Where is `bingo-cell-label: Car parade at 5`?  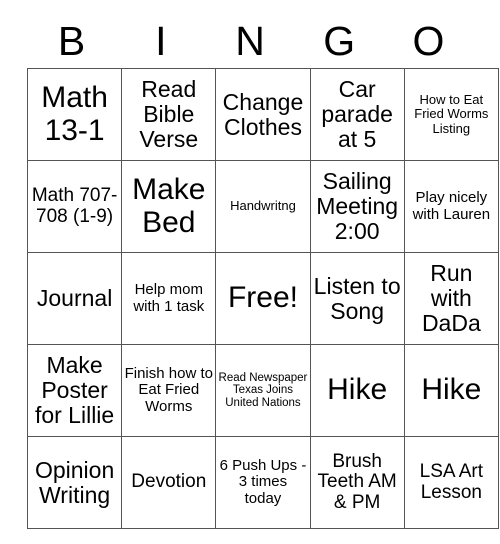 bingo-cell-label: Car parade at 5 is located at coordinates (357, 114).